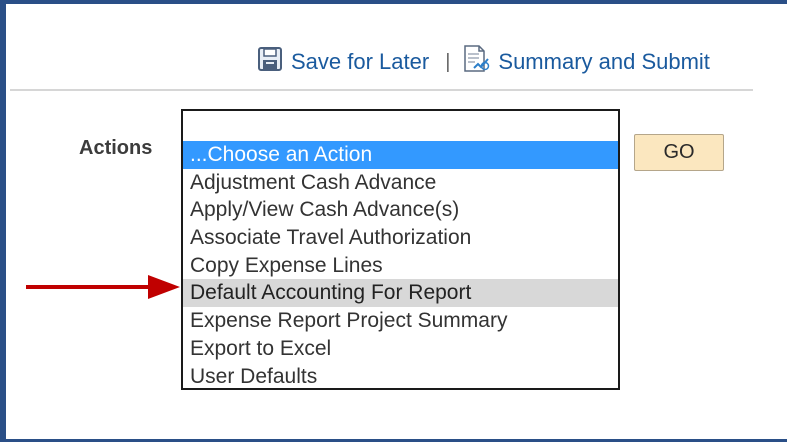  What do you see at coordinates (400, 155) in the screenshot?
I see `action-option: ...Choose an Action` at bounding box center [400, 155].